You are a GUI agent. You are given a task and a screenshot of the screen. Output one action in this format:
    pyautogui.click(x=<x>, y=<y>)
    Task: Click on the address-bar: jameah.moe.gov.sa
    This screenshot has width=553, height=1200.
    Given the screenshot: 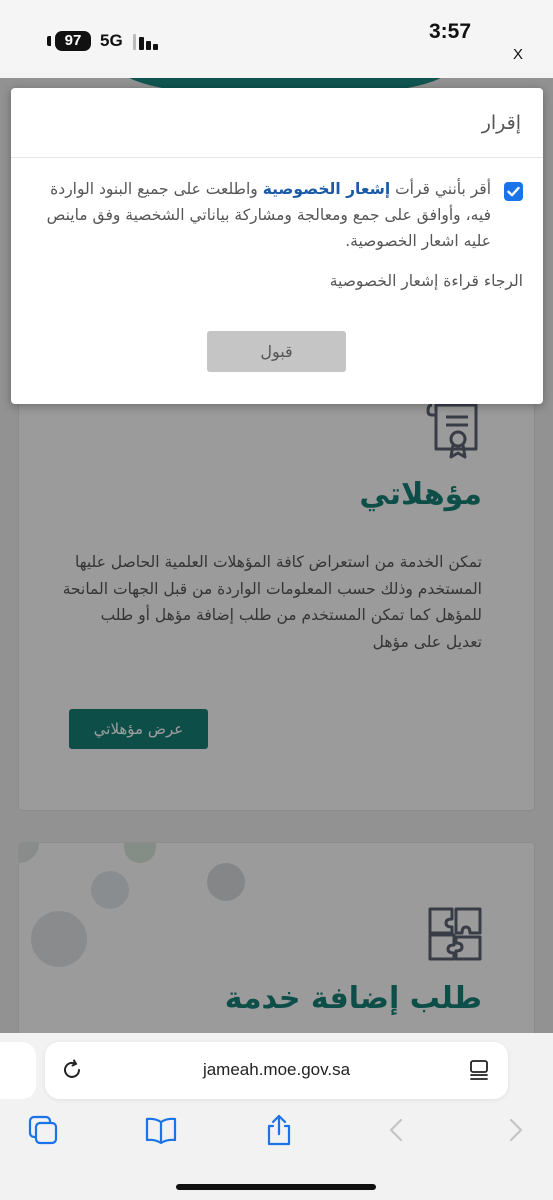 What is the action you would take?
    pyautogui.click(x=276, y=1070)
    